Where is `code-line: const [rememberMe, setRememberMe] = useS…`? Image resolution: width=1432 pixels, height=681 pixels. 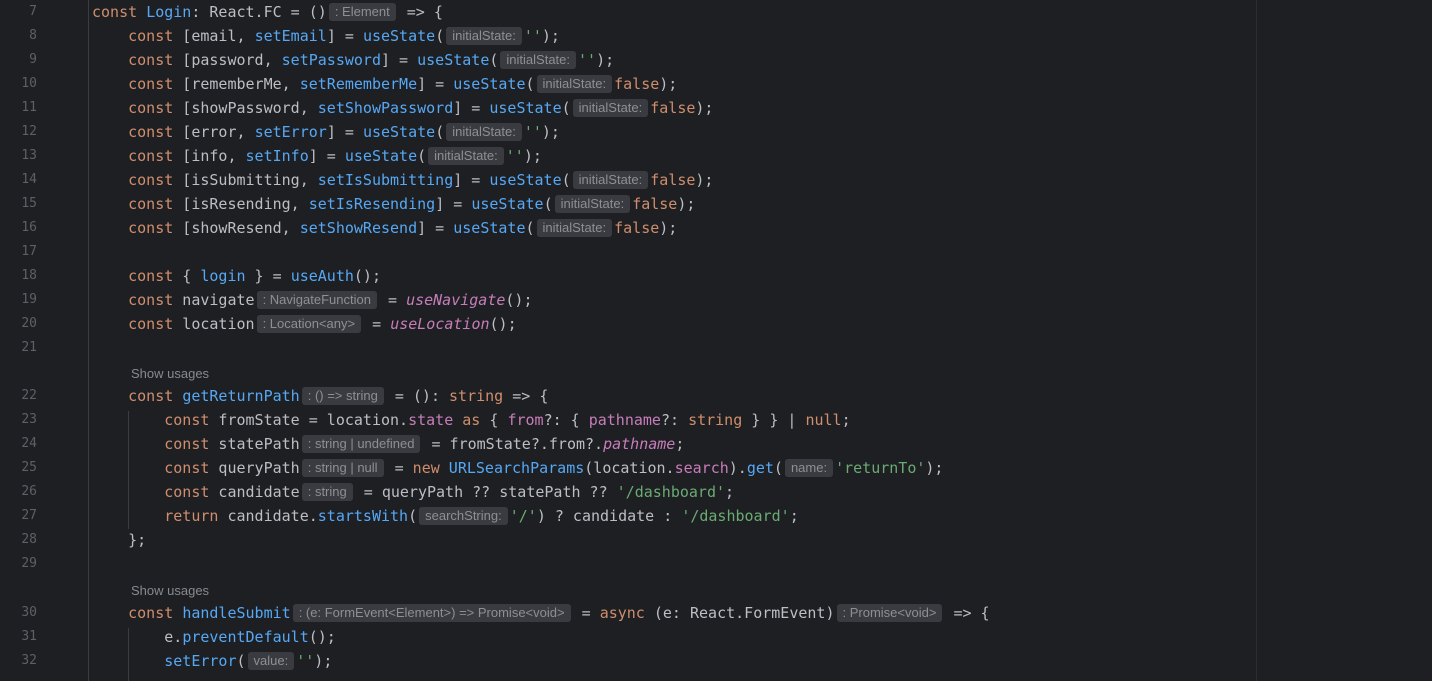
code-line: const [rememberMe, setRememberMe] = useS… is located at coordinates (403, 84).